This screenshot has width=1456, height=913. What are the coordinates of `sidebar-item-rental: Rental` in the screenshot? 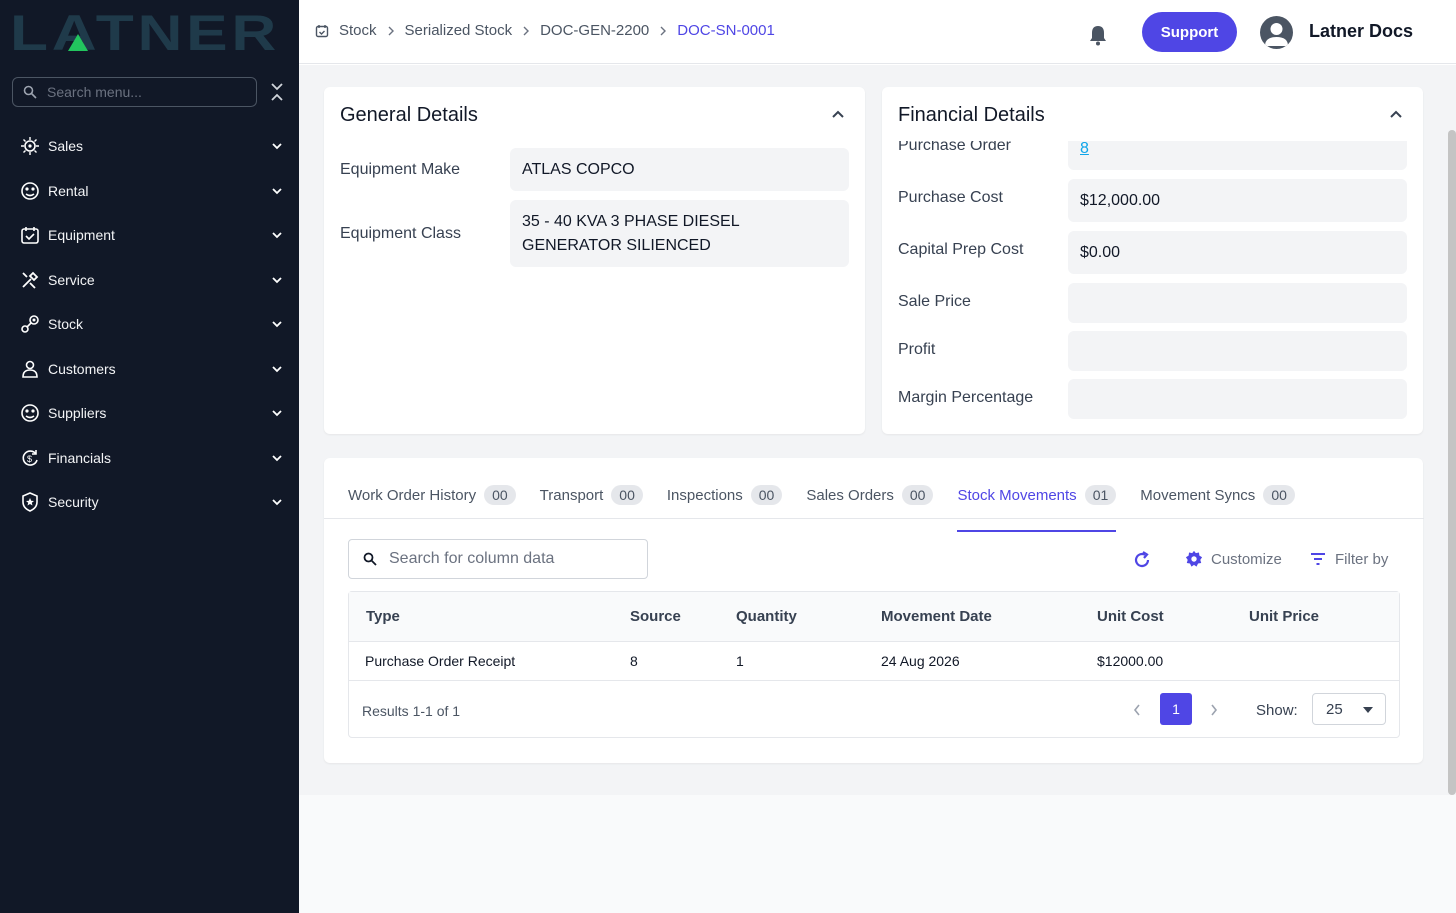 It's located at (149, 191).